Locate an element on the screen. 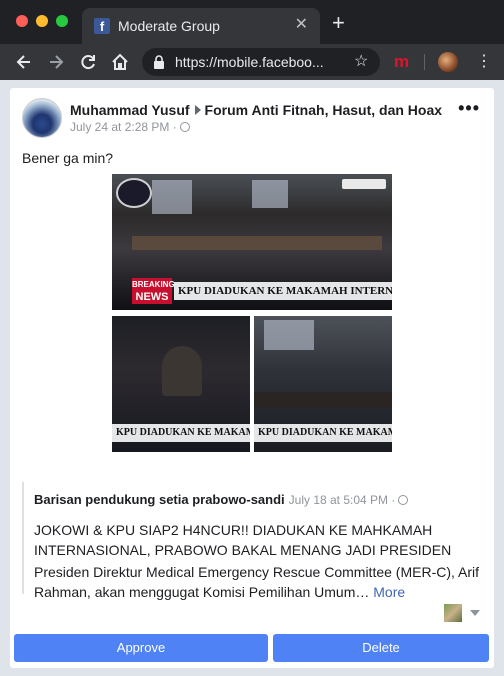 Image resolution: width=504 pixels, height=676 pixels. tab-close-icon: ✕ is located at coordinates (301, 25).